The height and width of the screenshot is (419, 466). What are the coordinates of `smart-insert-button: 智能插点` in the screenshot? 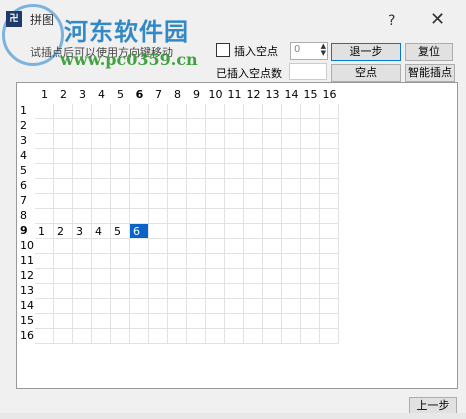 It's located at (430, 73).